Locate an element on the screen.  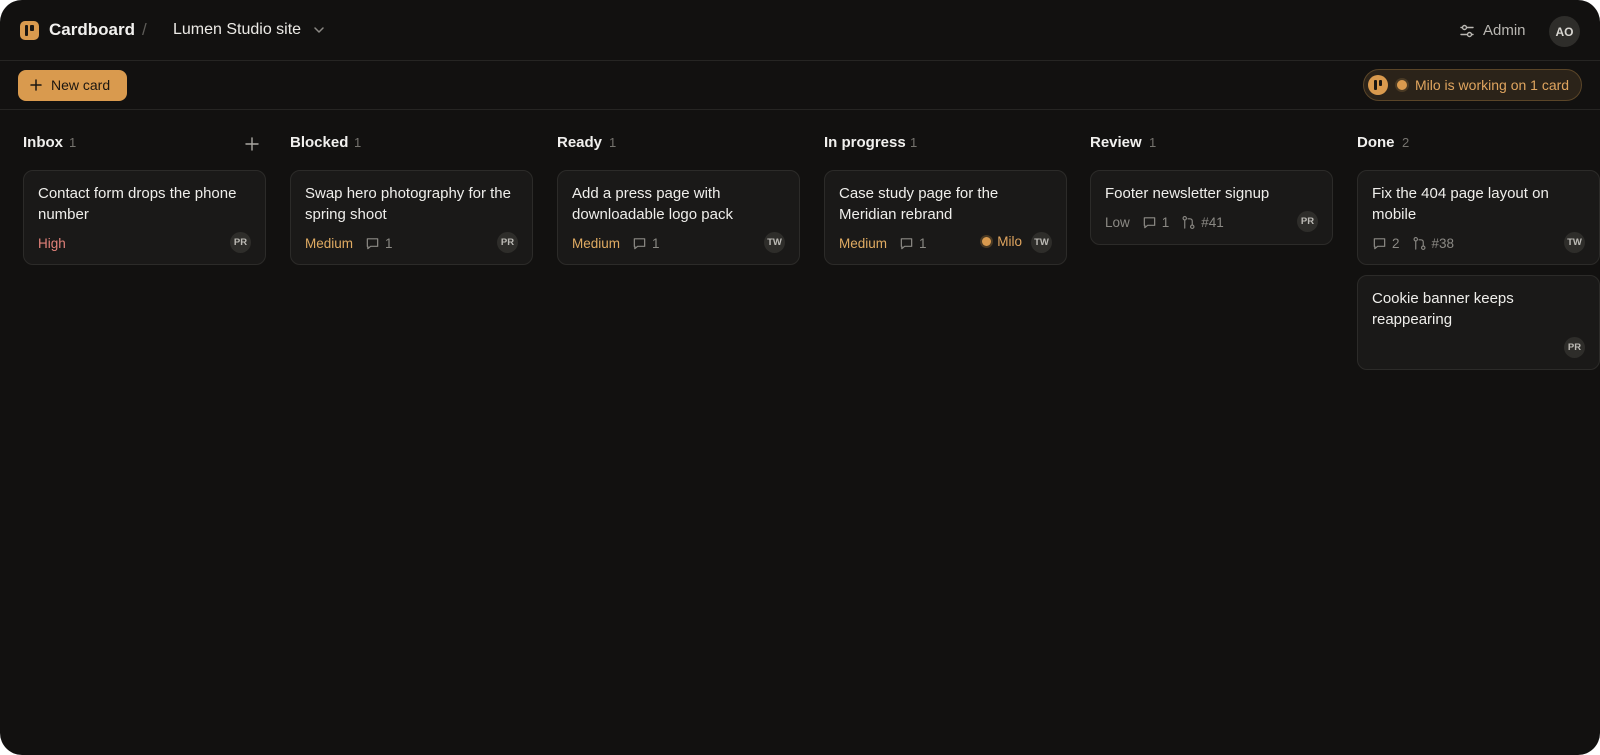
project-switcher: Lumen Studio site is located at coordinates (237, 30).